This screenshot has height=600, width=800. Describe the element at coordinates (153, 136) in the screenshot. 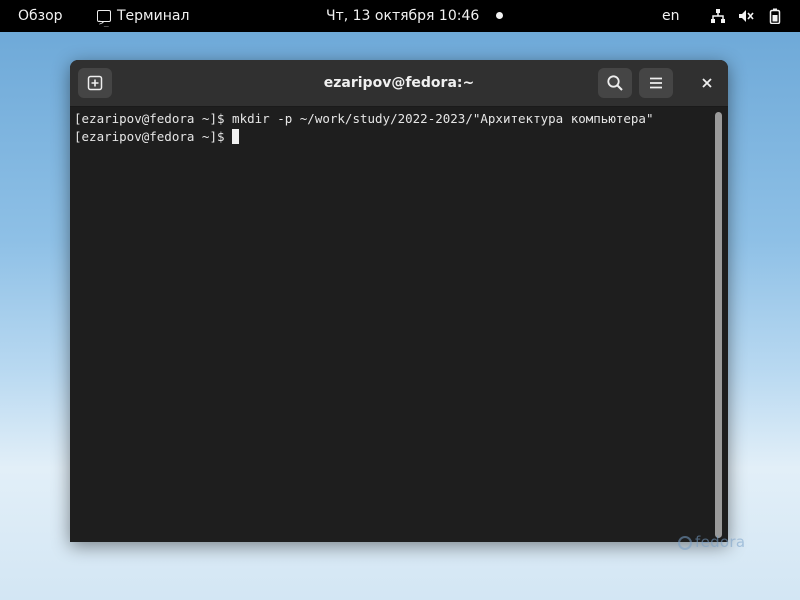

I see `terminal-prompt: [ezaripov@fedora ~]$` at that location.